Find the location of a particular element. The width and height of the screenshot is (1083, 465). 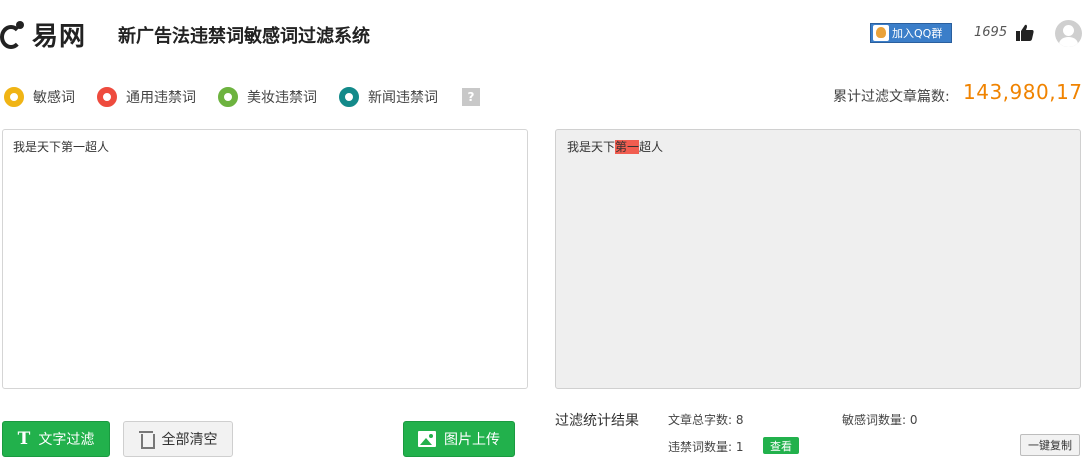

input-text: 我是天下第一超人 is located at coordinates (61, 147).